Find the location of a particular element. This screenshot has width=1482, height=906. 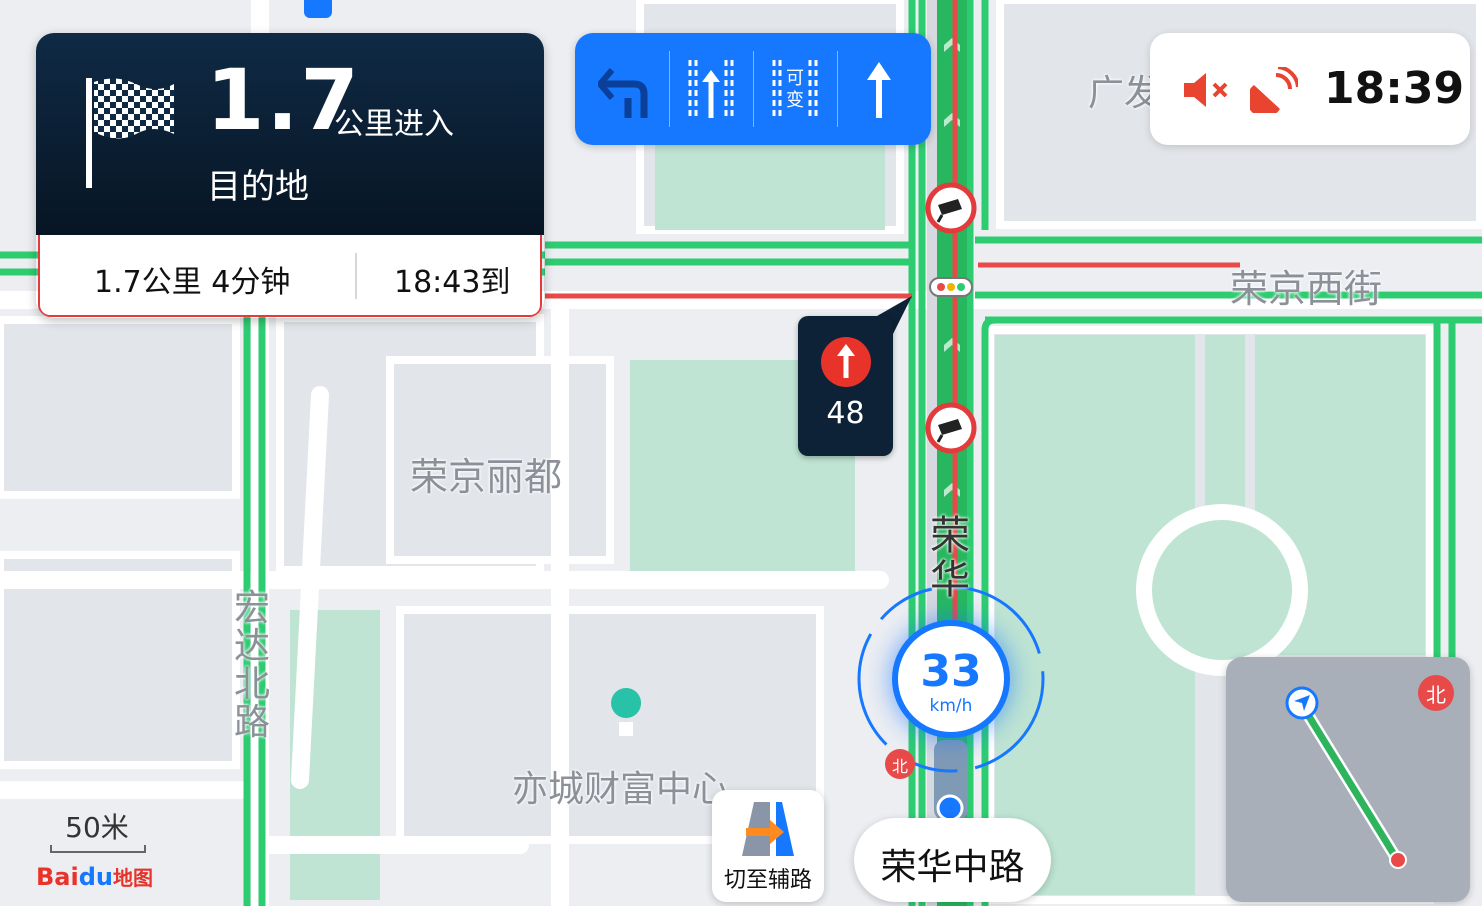

lane-straight-dashed is located at coordinates (711, 89).